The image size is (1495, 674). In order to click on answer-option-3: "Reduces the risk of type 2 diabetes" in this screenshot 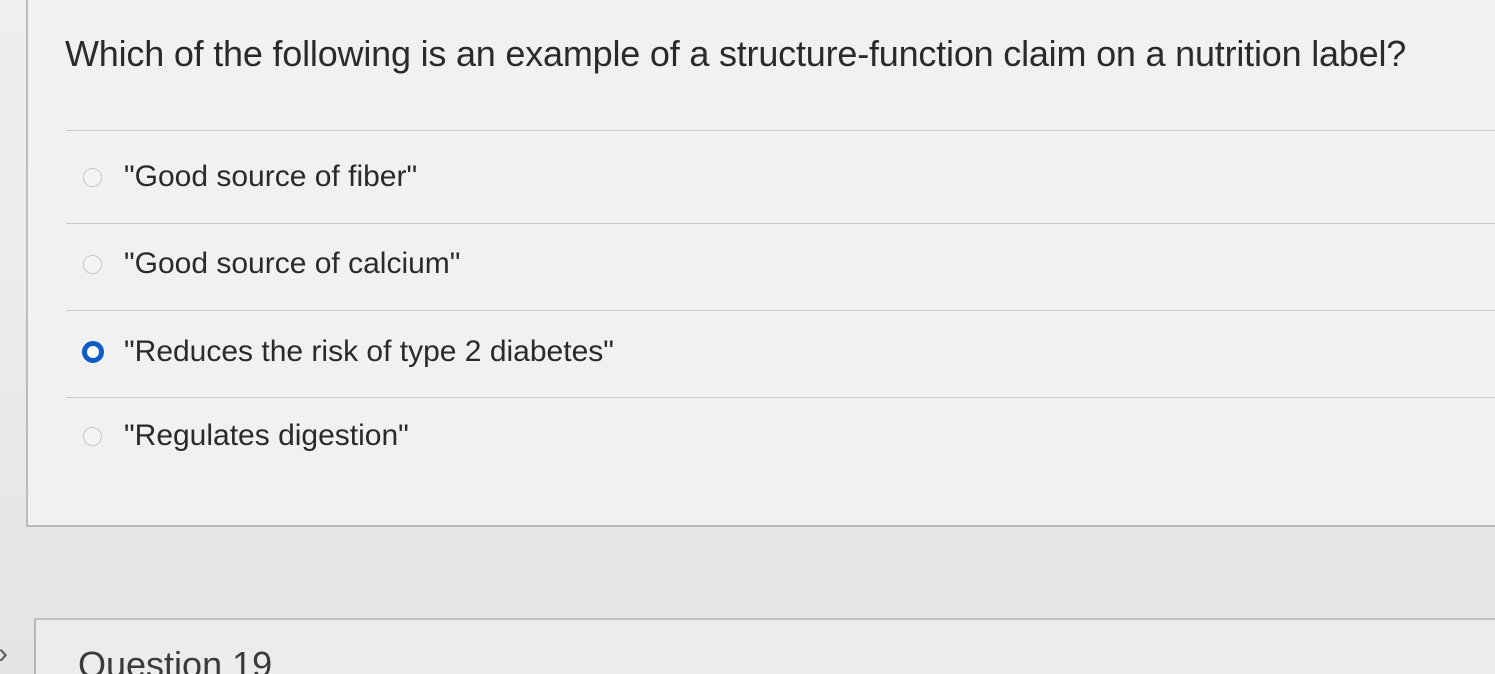, I will do `click(348, 352)`.